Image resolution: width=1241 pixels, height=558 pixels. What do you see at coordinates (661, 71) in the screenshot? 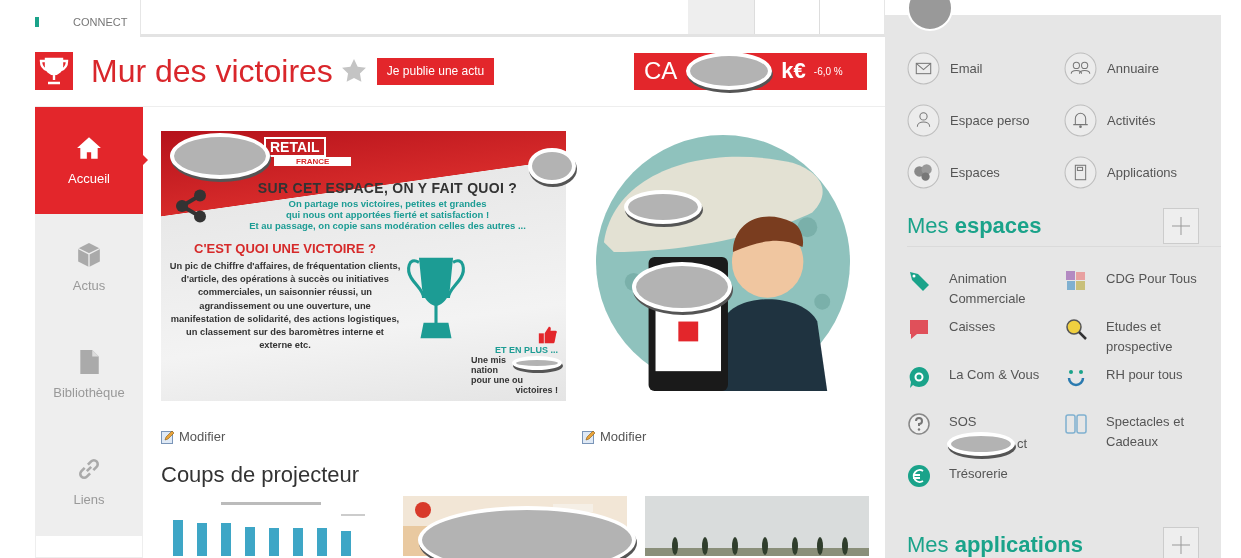
I see `kpi-label: CA` at bounding box center [661, 71].